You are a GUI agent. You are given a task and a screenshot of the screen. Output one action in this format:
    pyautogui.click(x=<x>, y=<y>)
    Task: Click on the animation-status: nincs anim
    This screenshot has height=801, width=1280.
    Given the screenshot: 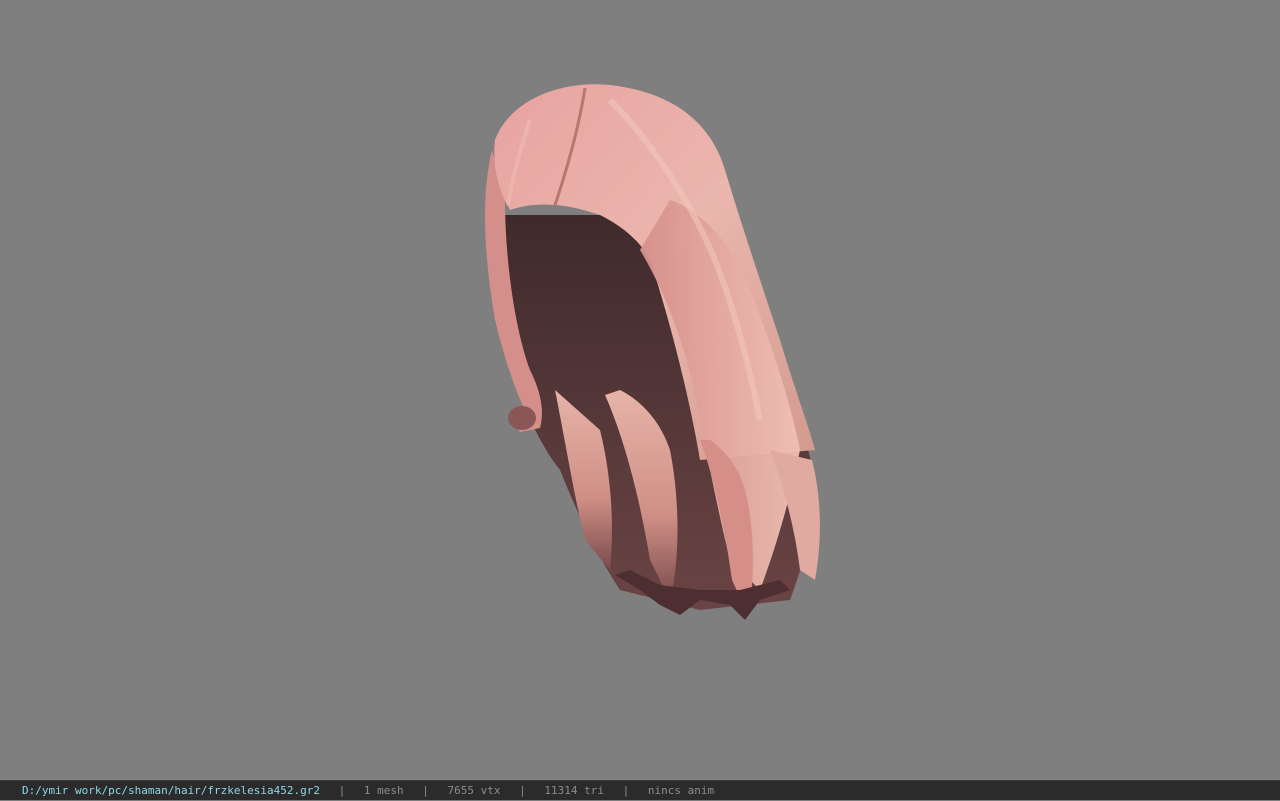 What is the action you would take?
    pyautogui.click(x=681, y=790)
    